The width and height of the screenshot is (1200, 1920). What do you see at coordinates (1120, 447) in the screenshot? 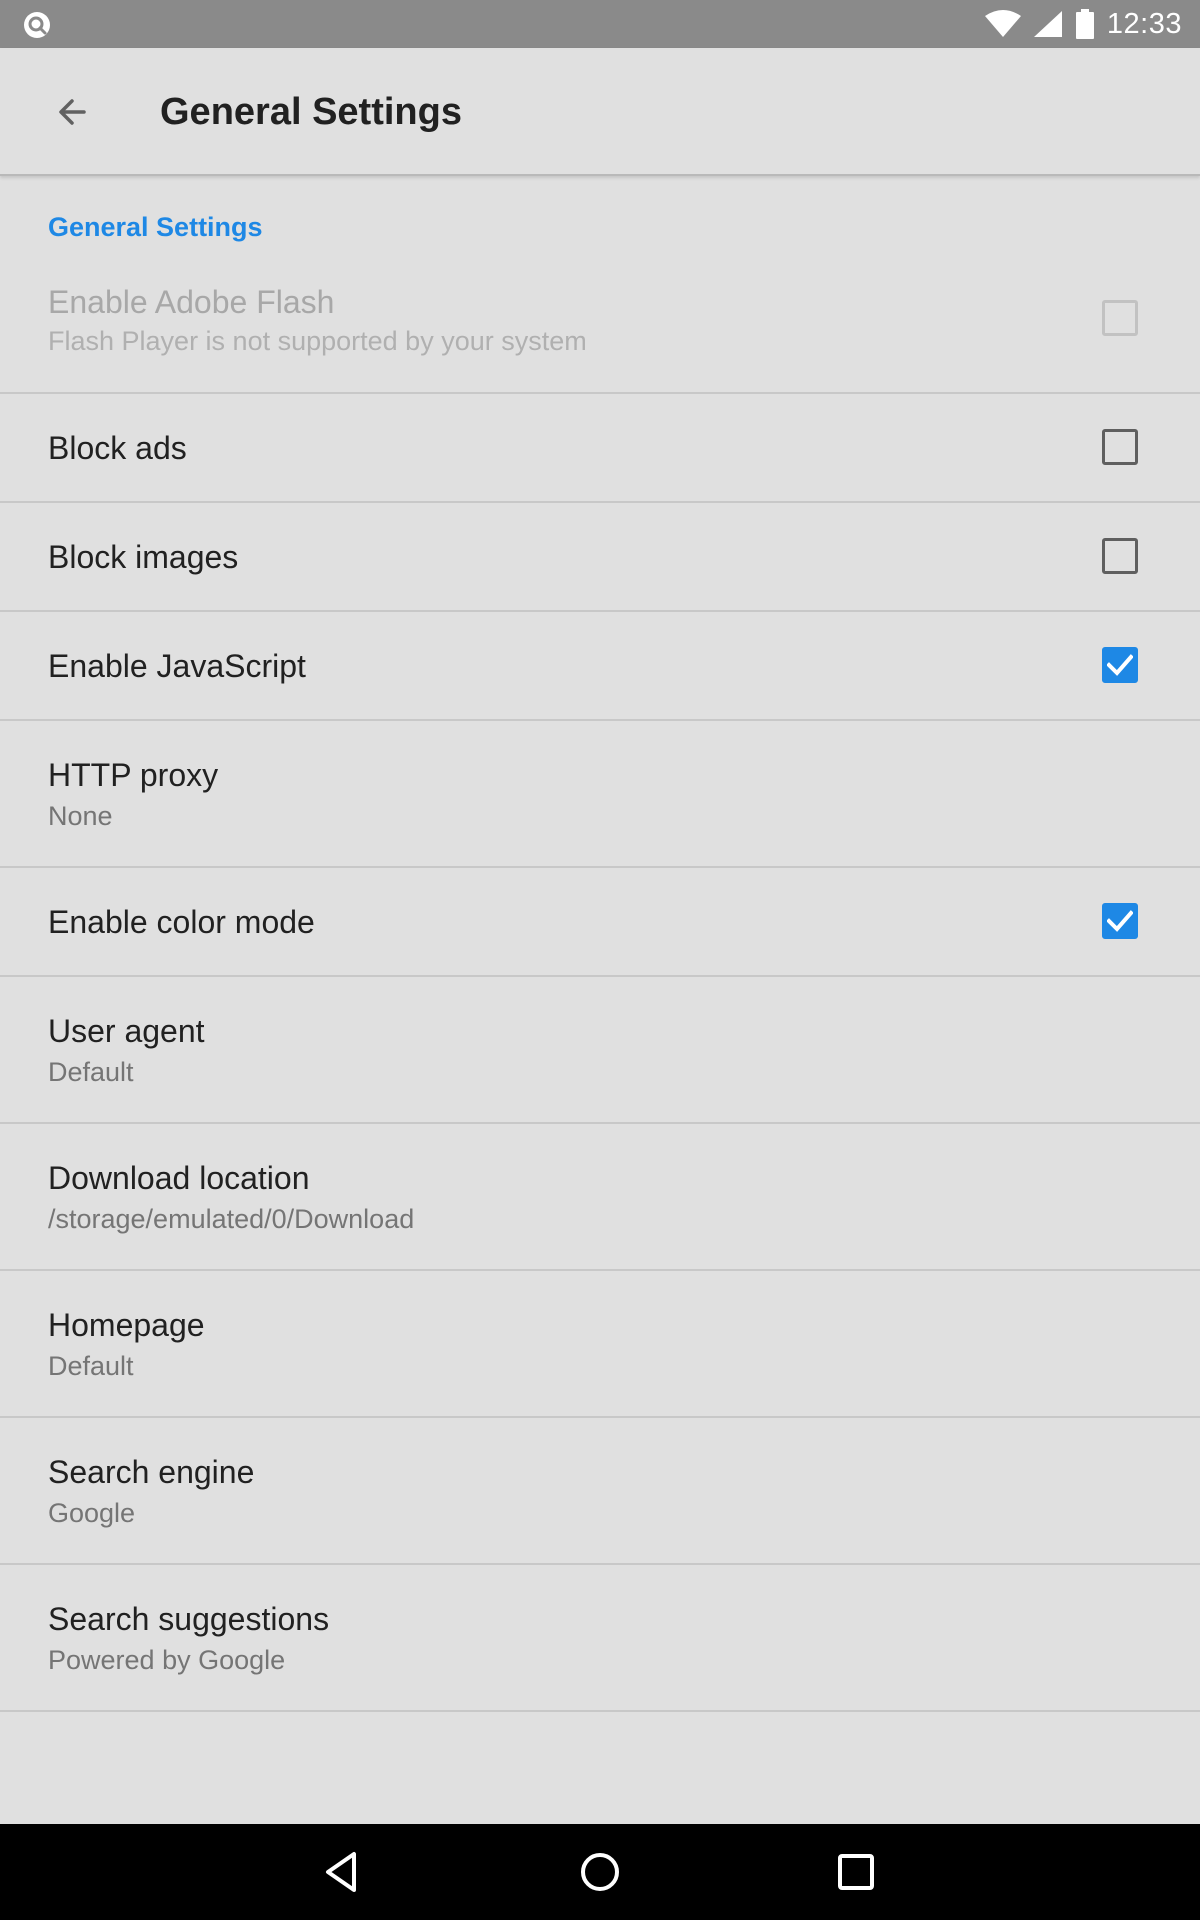
I see `block-ads-checkbox` at bounding box center [1120, 447].